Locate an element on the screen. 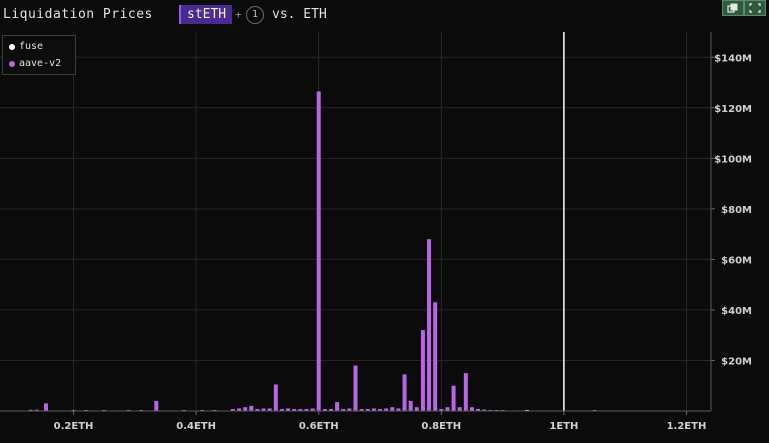 Image resolution: width=769 pixels, height=443 pixels. legend-dot-aave-v2 is located at coordinates (12, 63).